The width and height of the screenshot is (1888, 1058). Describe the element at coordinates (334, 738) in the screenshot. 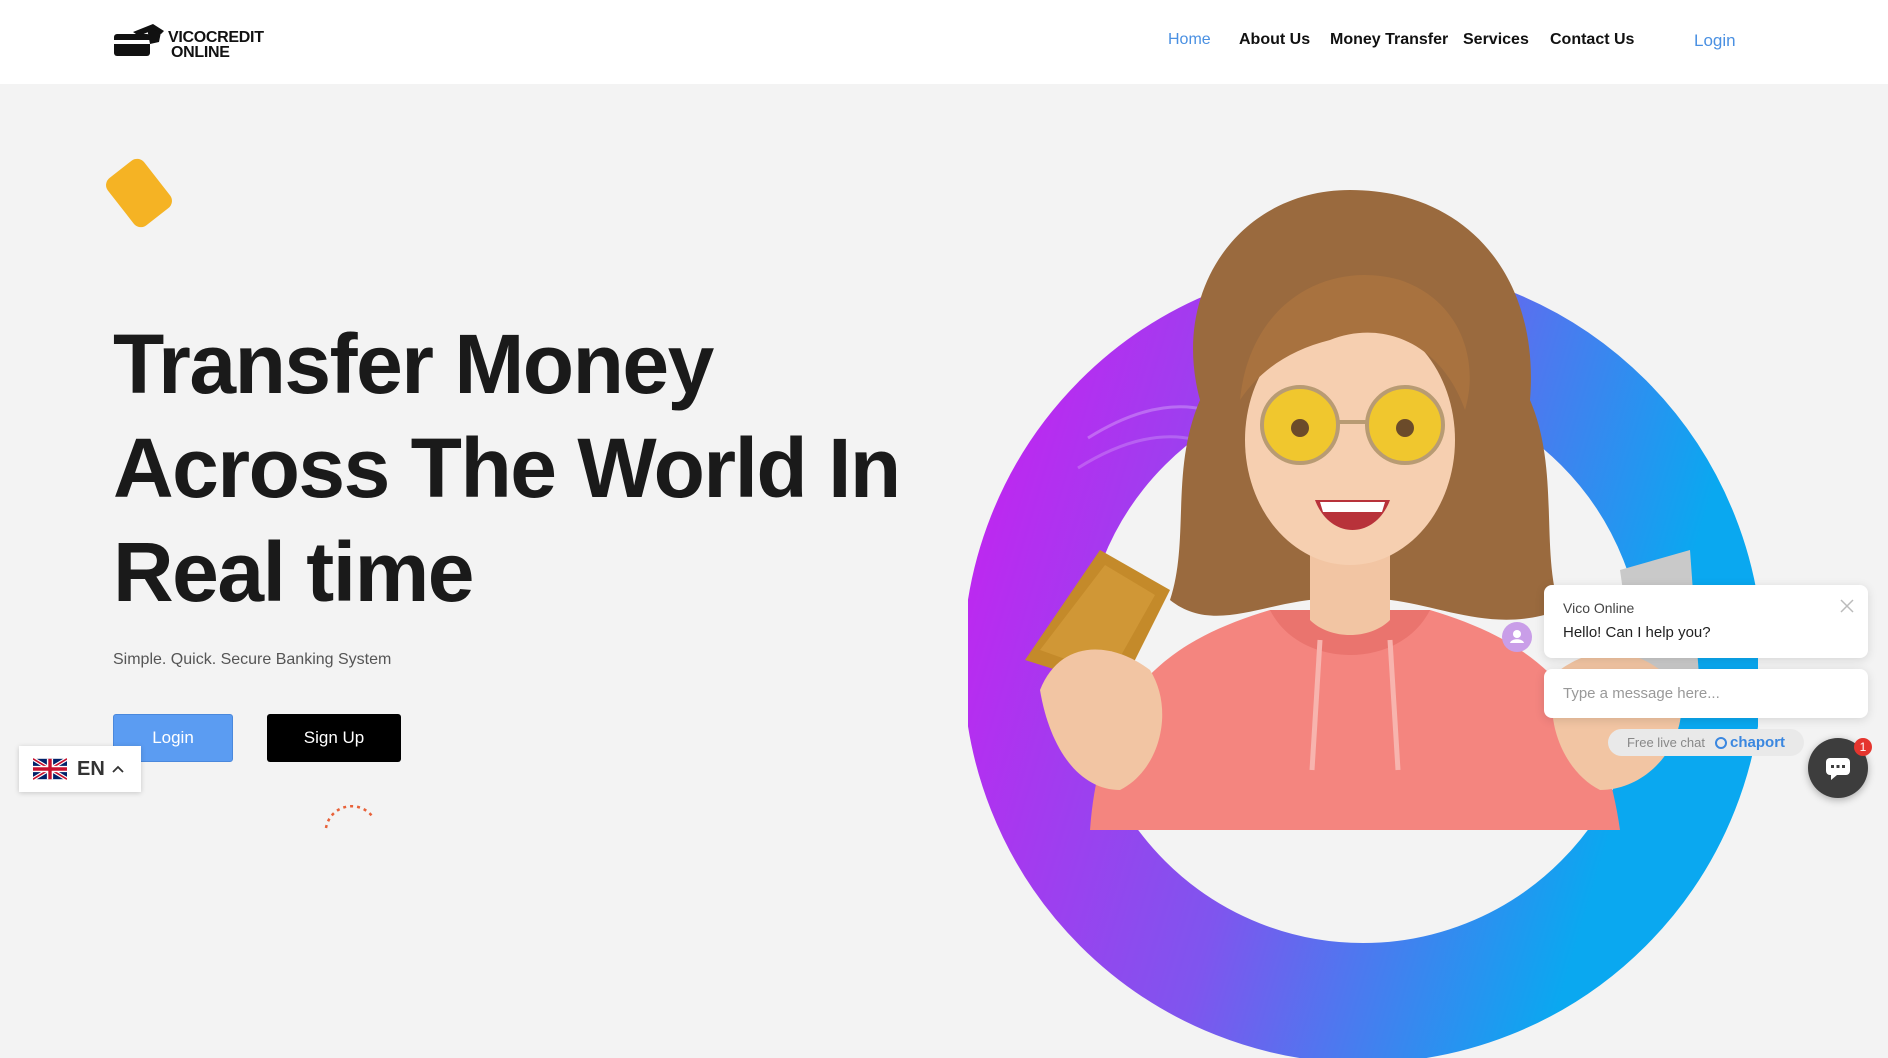

I see `hero-signup-button: Sign Up` at that location.